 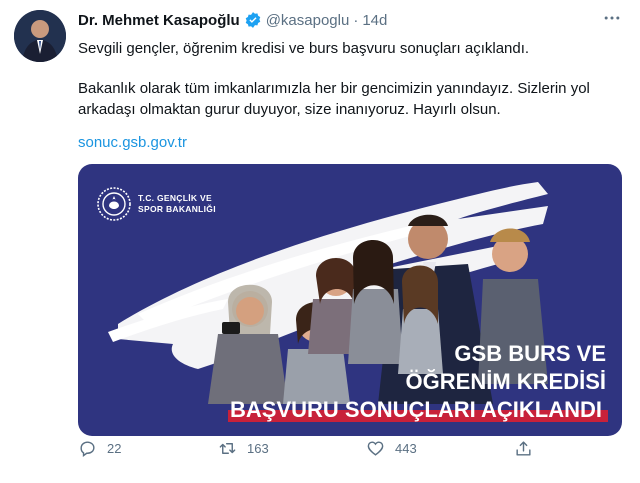 I want to click on retweet-icon, so click(x=227, y=448).